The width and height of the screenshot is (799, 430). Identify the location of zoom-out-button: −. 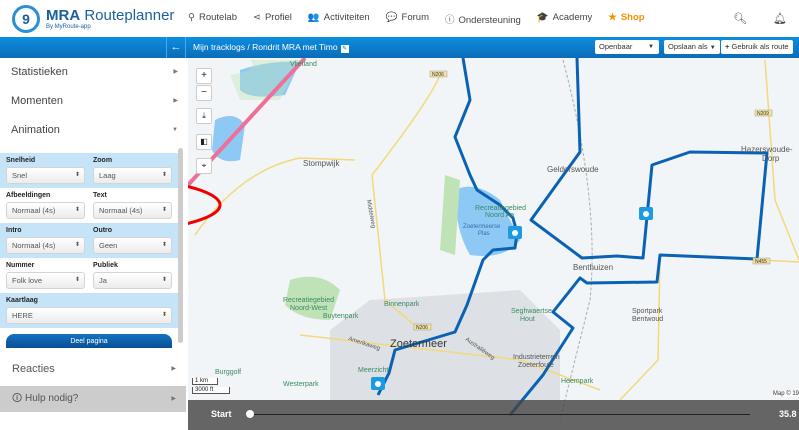
(204, 93).